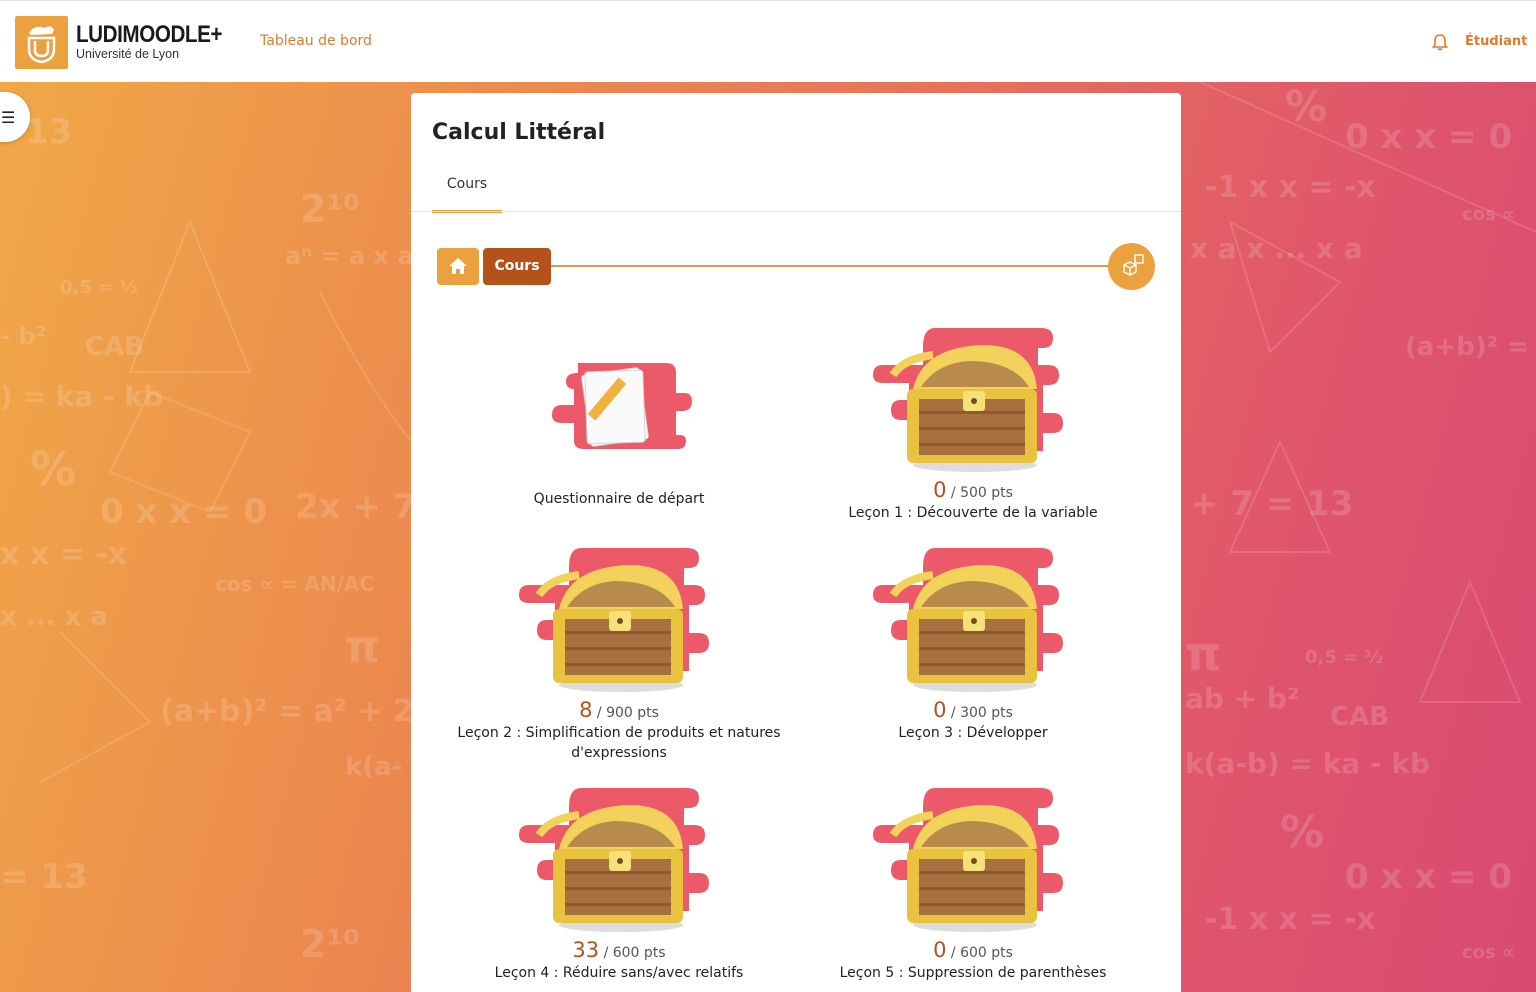 The height and width of the screenshot is (992, 1536). I want to click on user-menu: Étudiant, so click(1496, 41).